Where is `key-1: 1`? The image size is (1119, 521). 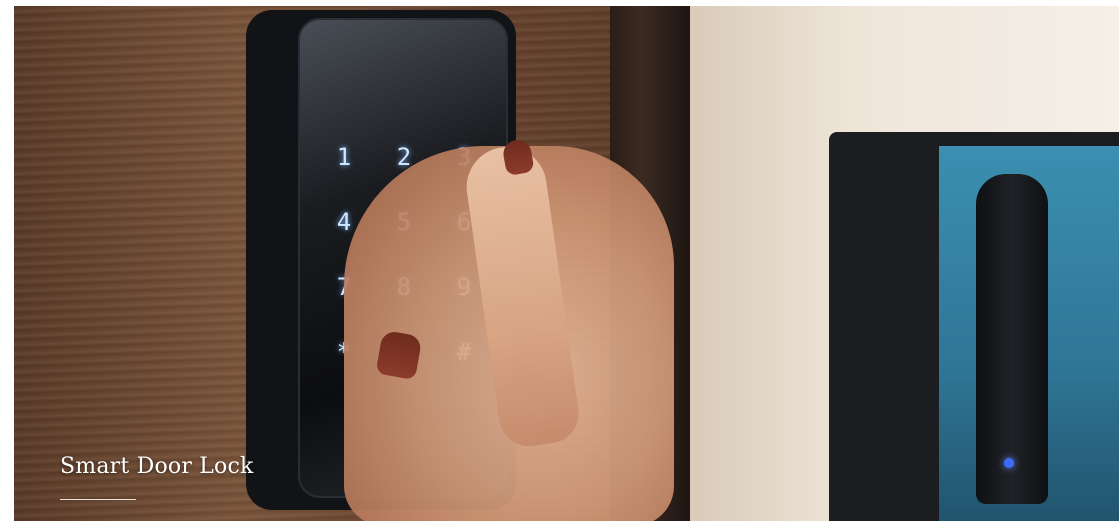 key-1: 1 is located at coordinates (344, 156).